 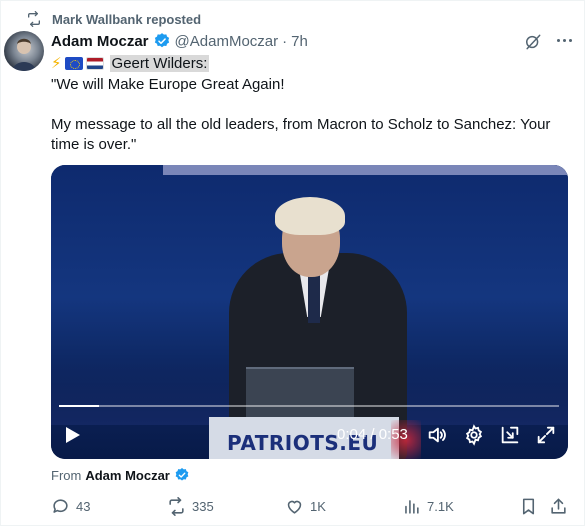 I want to click on source-attribution: From Adam Moczar, so click(x=120, y=475).